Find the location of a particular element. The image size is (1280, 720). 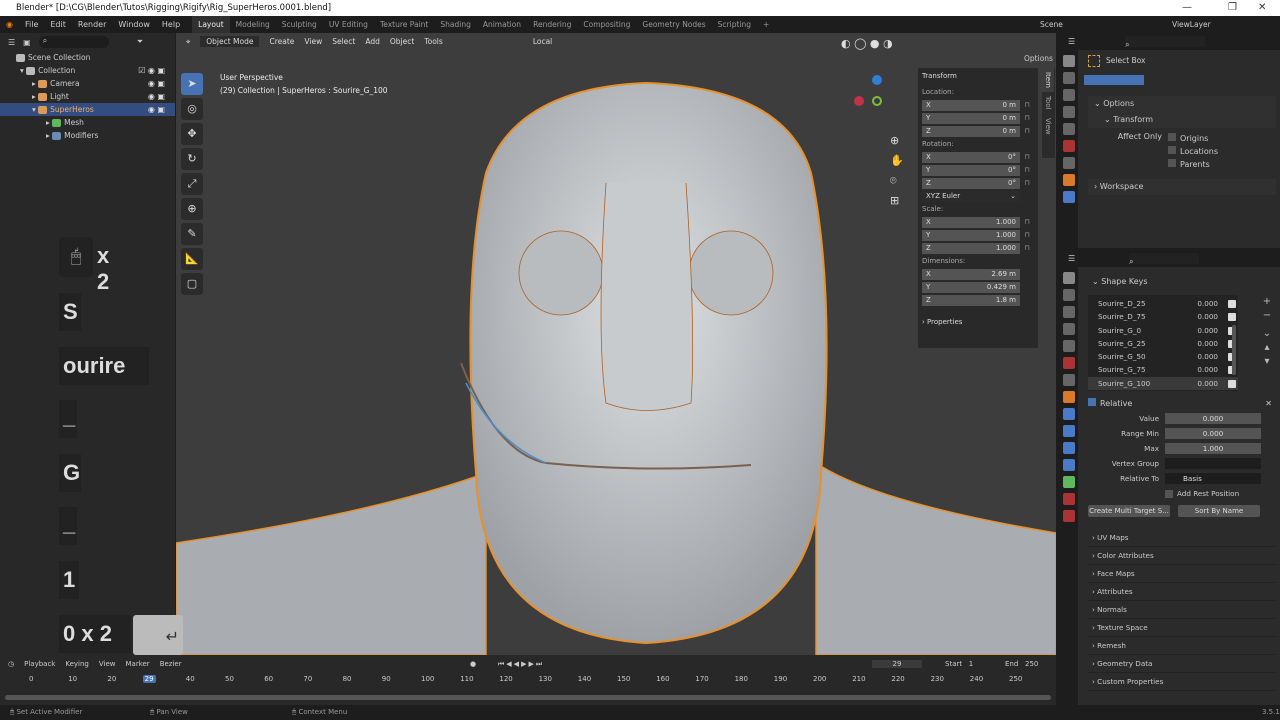

value-field: Value 0.000 is located at coordinates (1182, 418).